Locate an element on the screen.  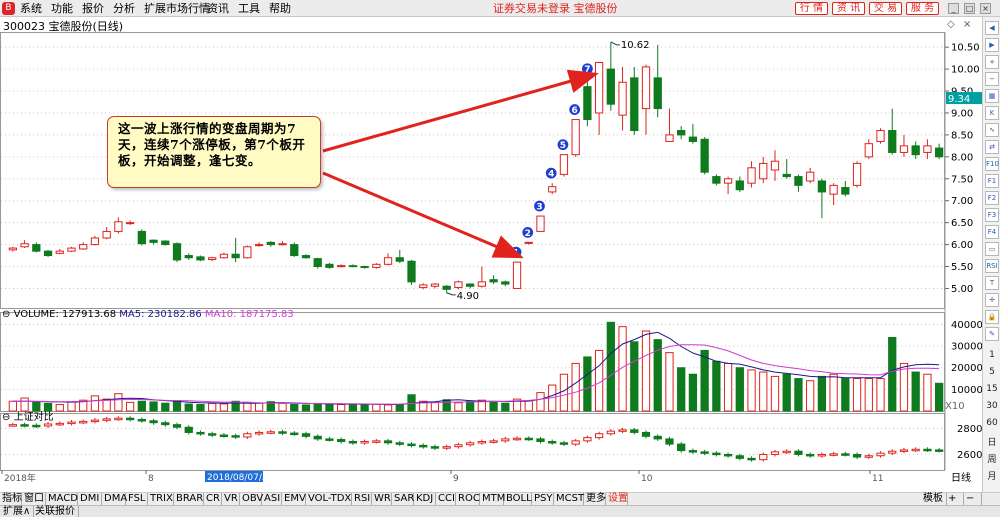
quote-button: 行 情 is located at coordinates (811, 8).